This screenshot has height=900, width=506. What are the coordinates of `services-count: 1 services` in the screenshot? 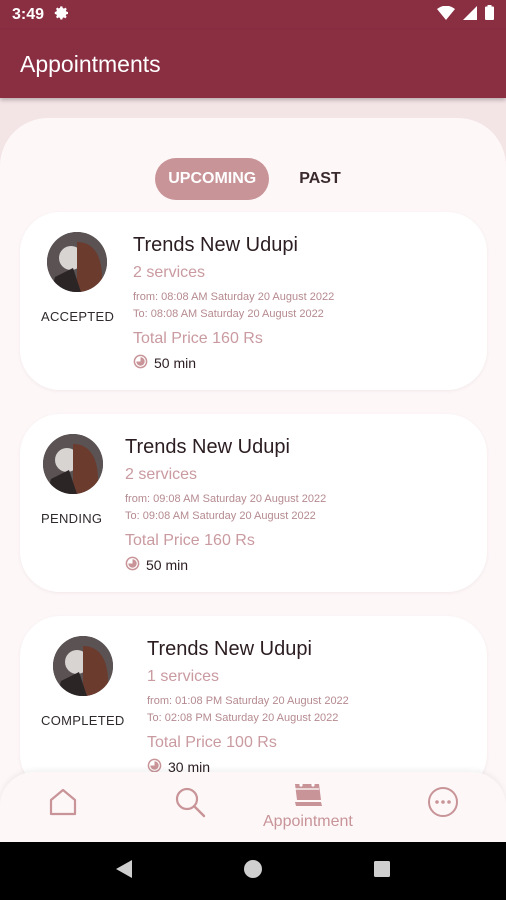 It's located at (183, 676).